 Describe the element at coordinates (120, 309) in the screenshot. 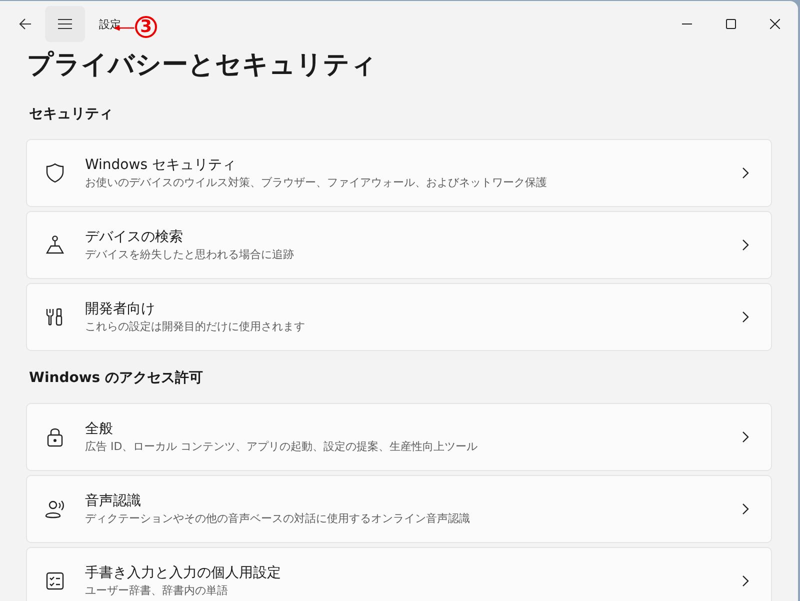

I see `card-title: 開発者向け` at that location.